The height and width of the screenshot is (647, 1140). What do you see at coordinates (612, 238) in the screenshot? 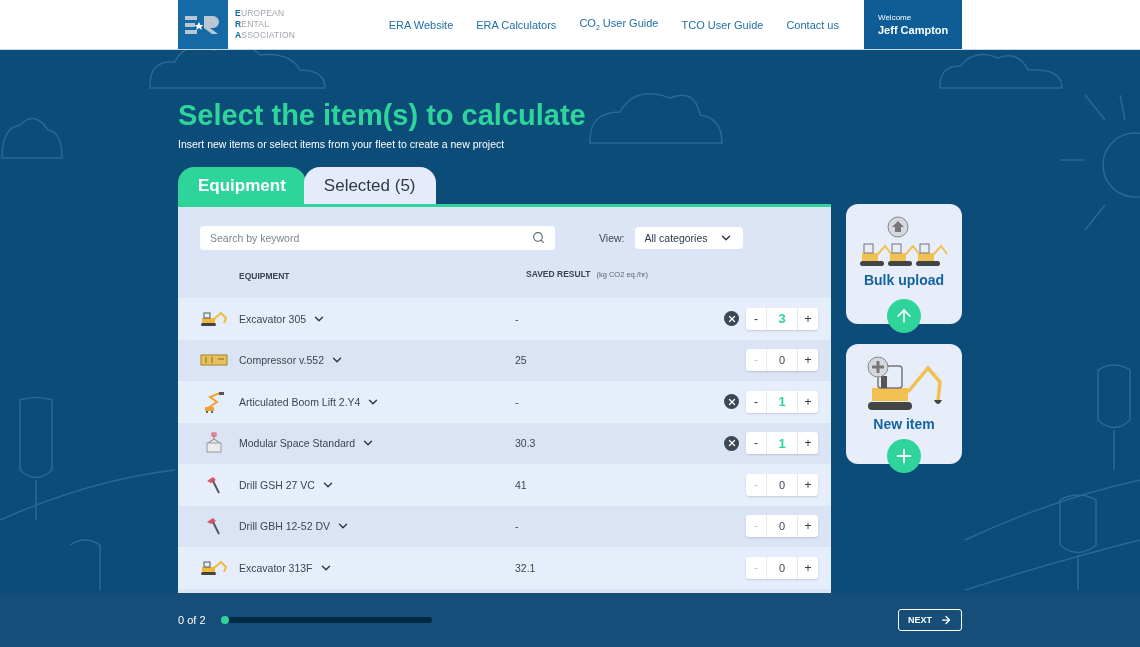
I see `view-label: View:` at bounding box center [612, 238].